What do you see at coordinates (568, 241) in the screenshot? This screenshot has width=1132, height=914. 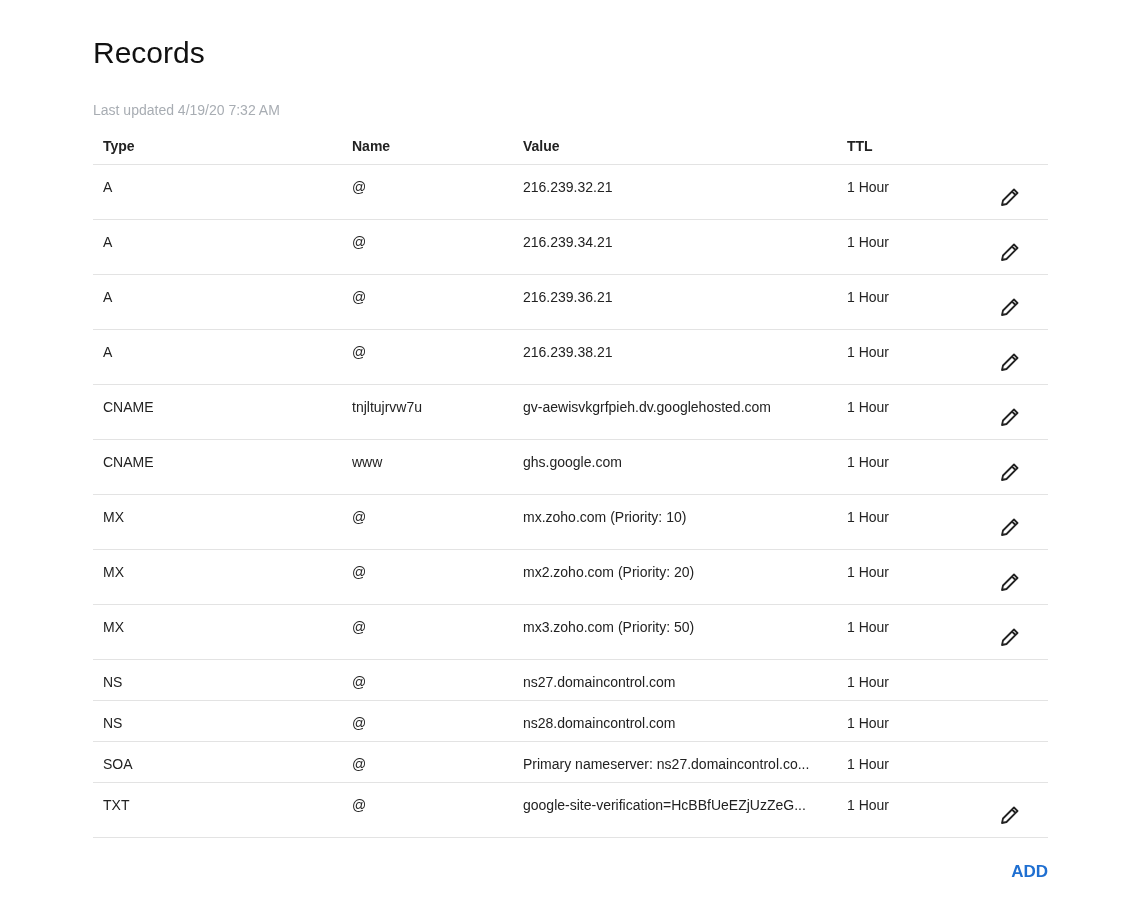 I see `record-value-cell-text: 216.239.34.21` at bounding box center [568, 241].